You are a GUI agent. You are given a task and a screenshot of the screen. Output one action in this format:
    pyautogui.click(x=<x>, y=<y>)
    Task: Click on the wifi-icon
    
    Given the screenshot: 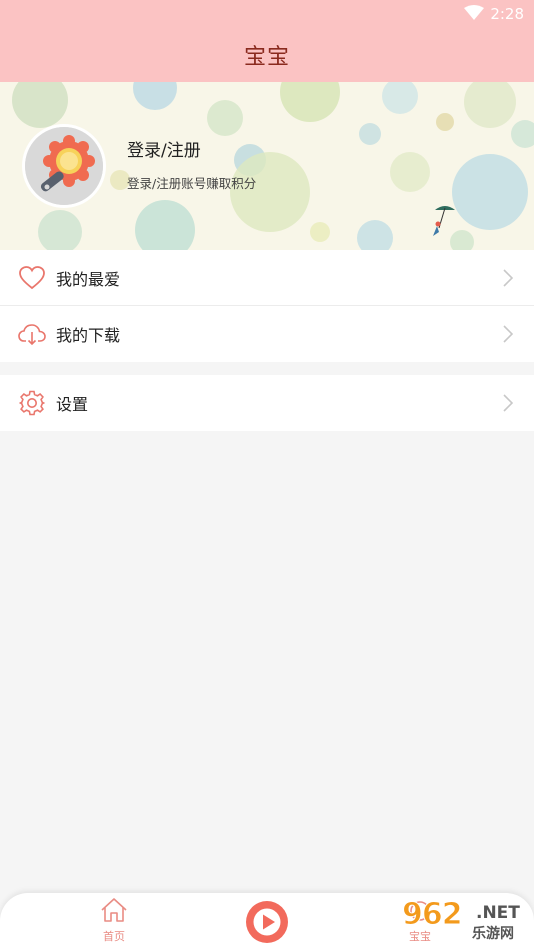 What is the action you would take?
    pyautogui.click(x=474, y=15)
    